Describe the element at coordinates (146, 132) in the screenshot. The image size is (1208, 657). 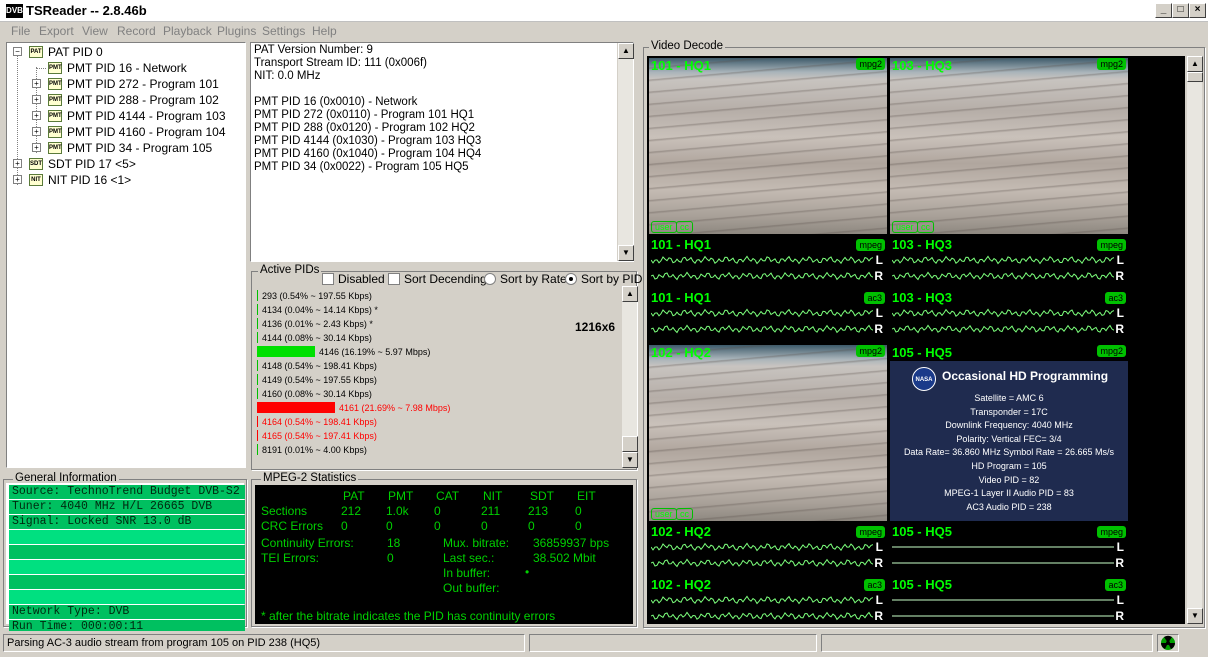
I see `tree-item: PMT PID 4160 - Program 104` at that location.